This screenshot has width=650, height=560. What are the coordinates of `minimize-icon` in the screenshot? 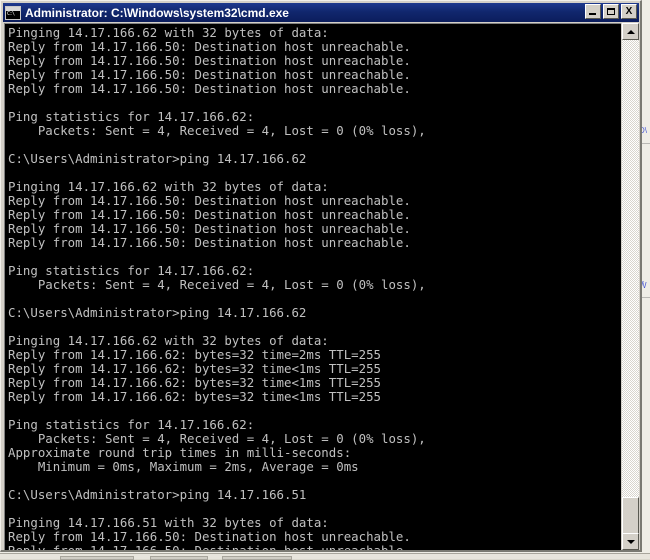 It's located at (592, 14).